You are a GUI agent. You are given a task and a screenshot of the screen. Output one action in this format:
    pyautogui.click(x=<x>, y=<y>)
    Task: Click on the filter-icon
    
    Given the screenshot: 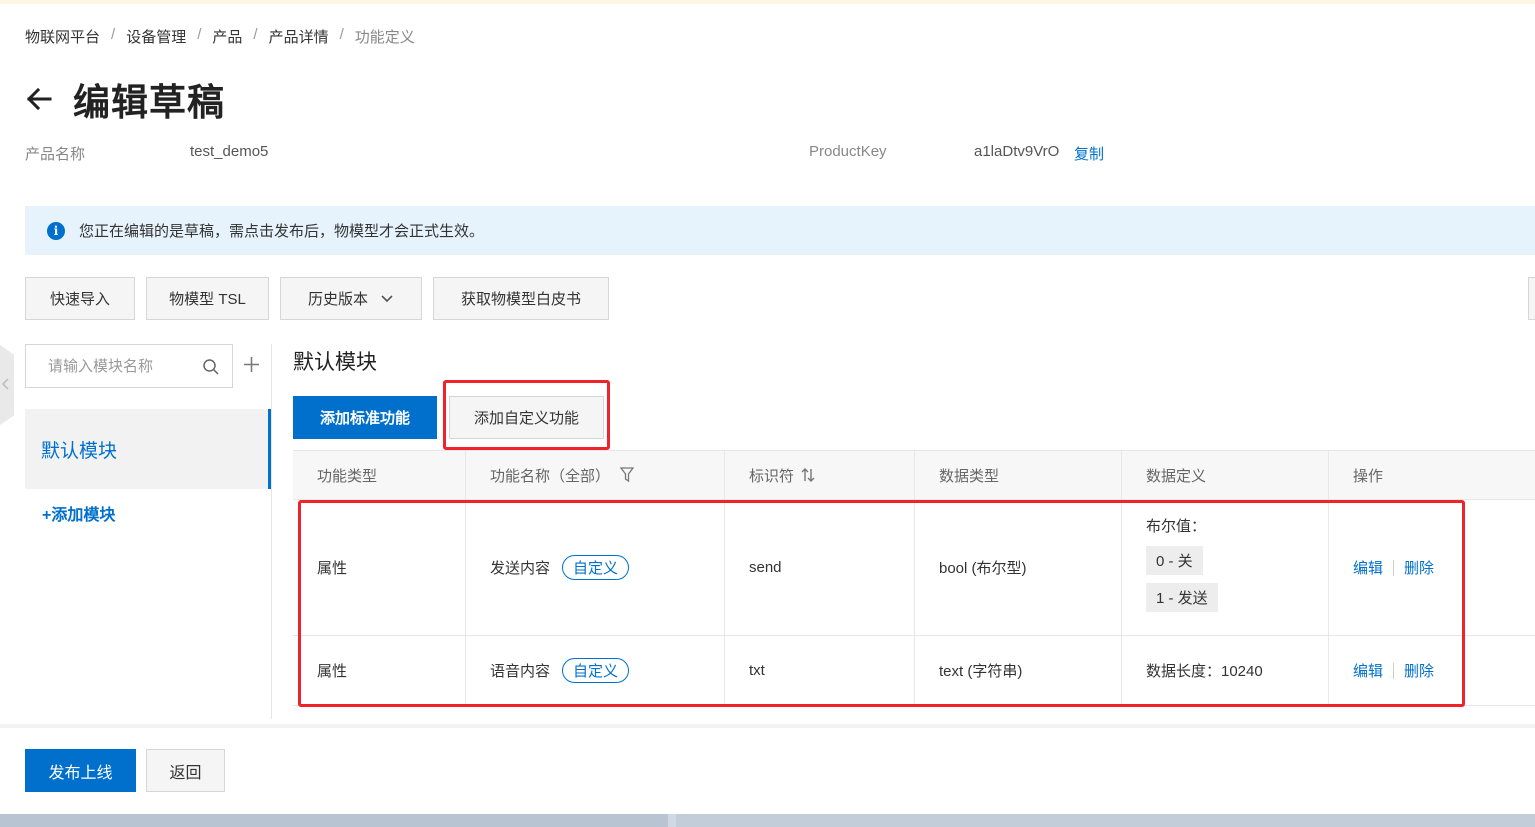 What is the action you would take?
    pyautogui.click(x=627, y=475)
    